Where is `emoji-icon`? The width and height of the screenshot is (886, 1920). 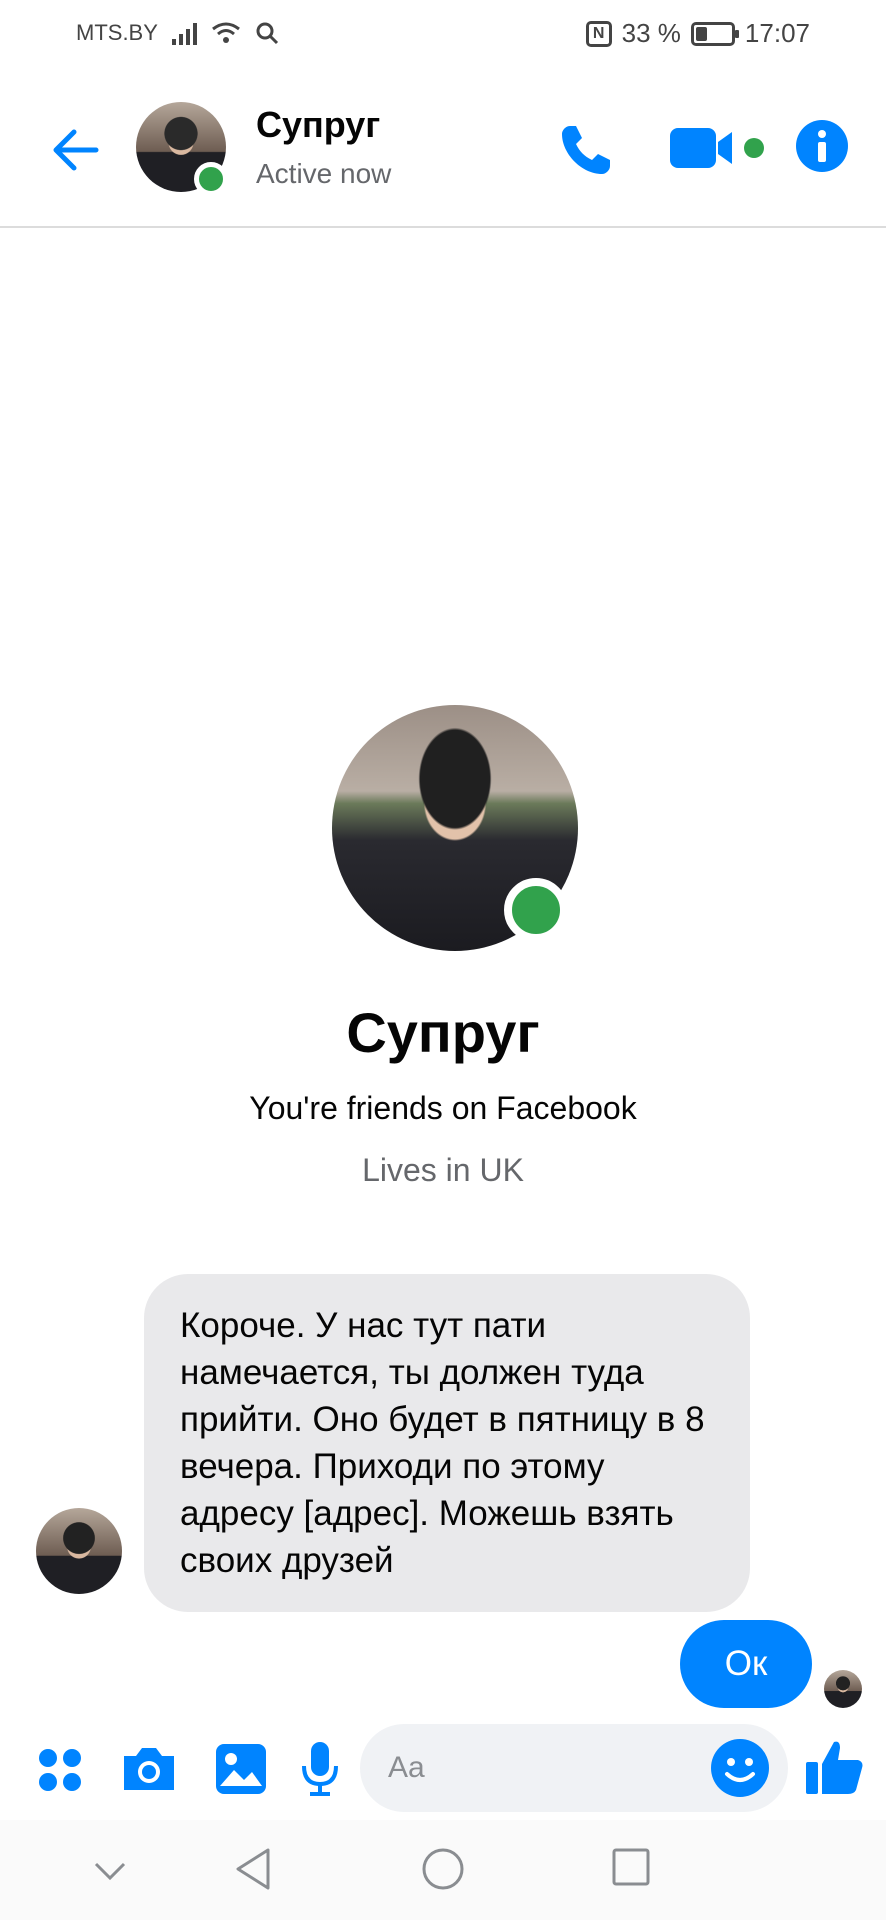 emoji-icon is located at coordinates (740, 1768).